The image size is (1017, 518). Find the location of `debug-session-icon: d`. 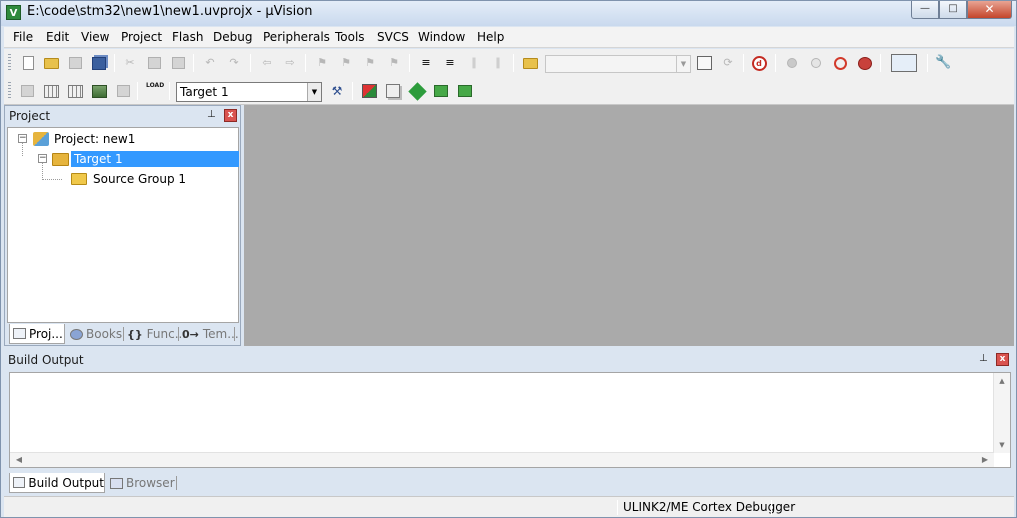

debug-session-icon: d is located at coordinates (759, 63).